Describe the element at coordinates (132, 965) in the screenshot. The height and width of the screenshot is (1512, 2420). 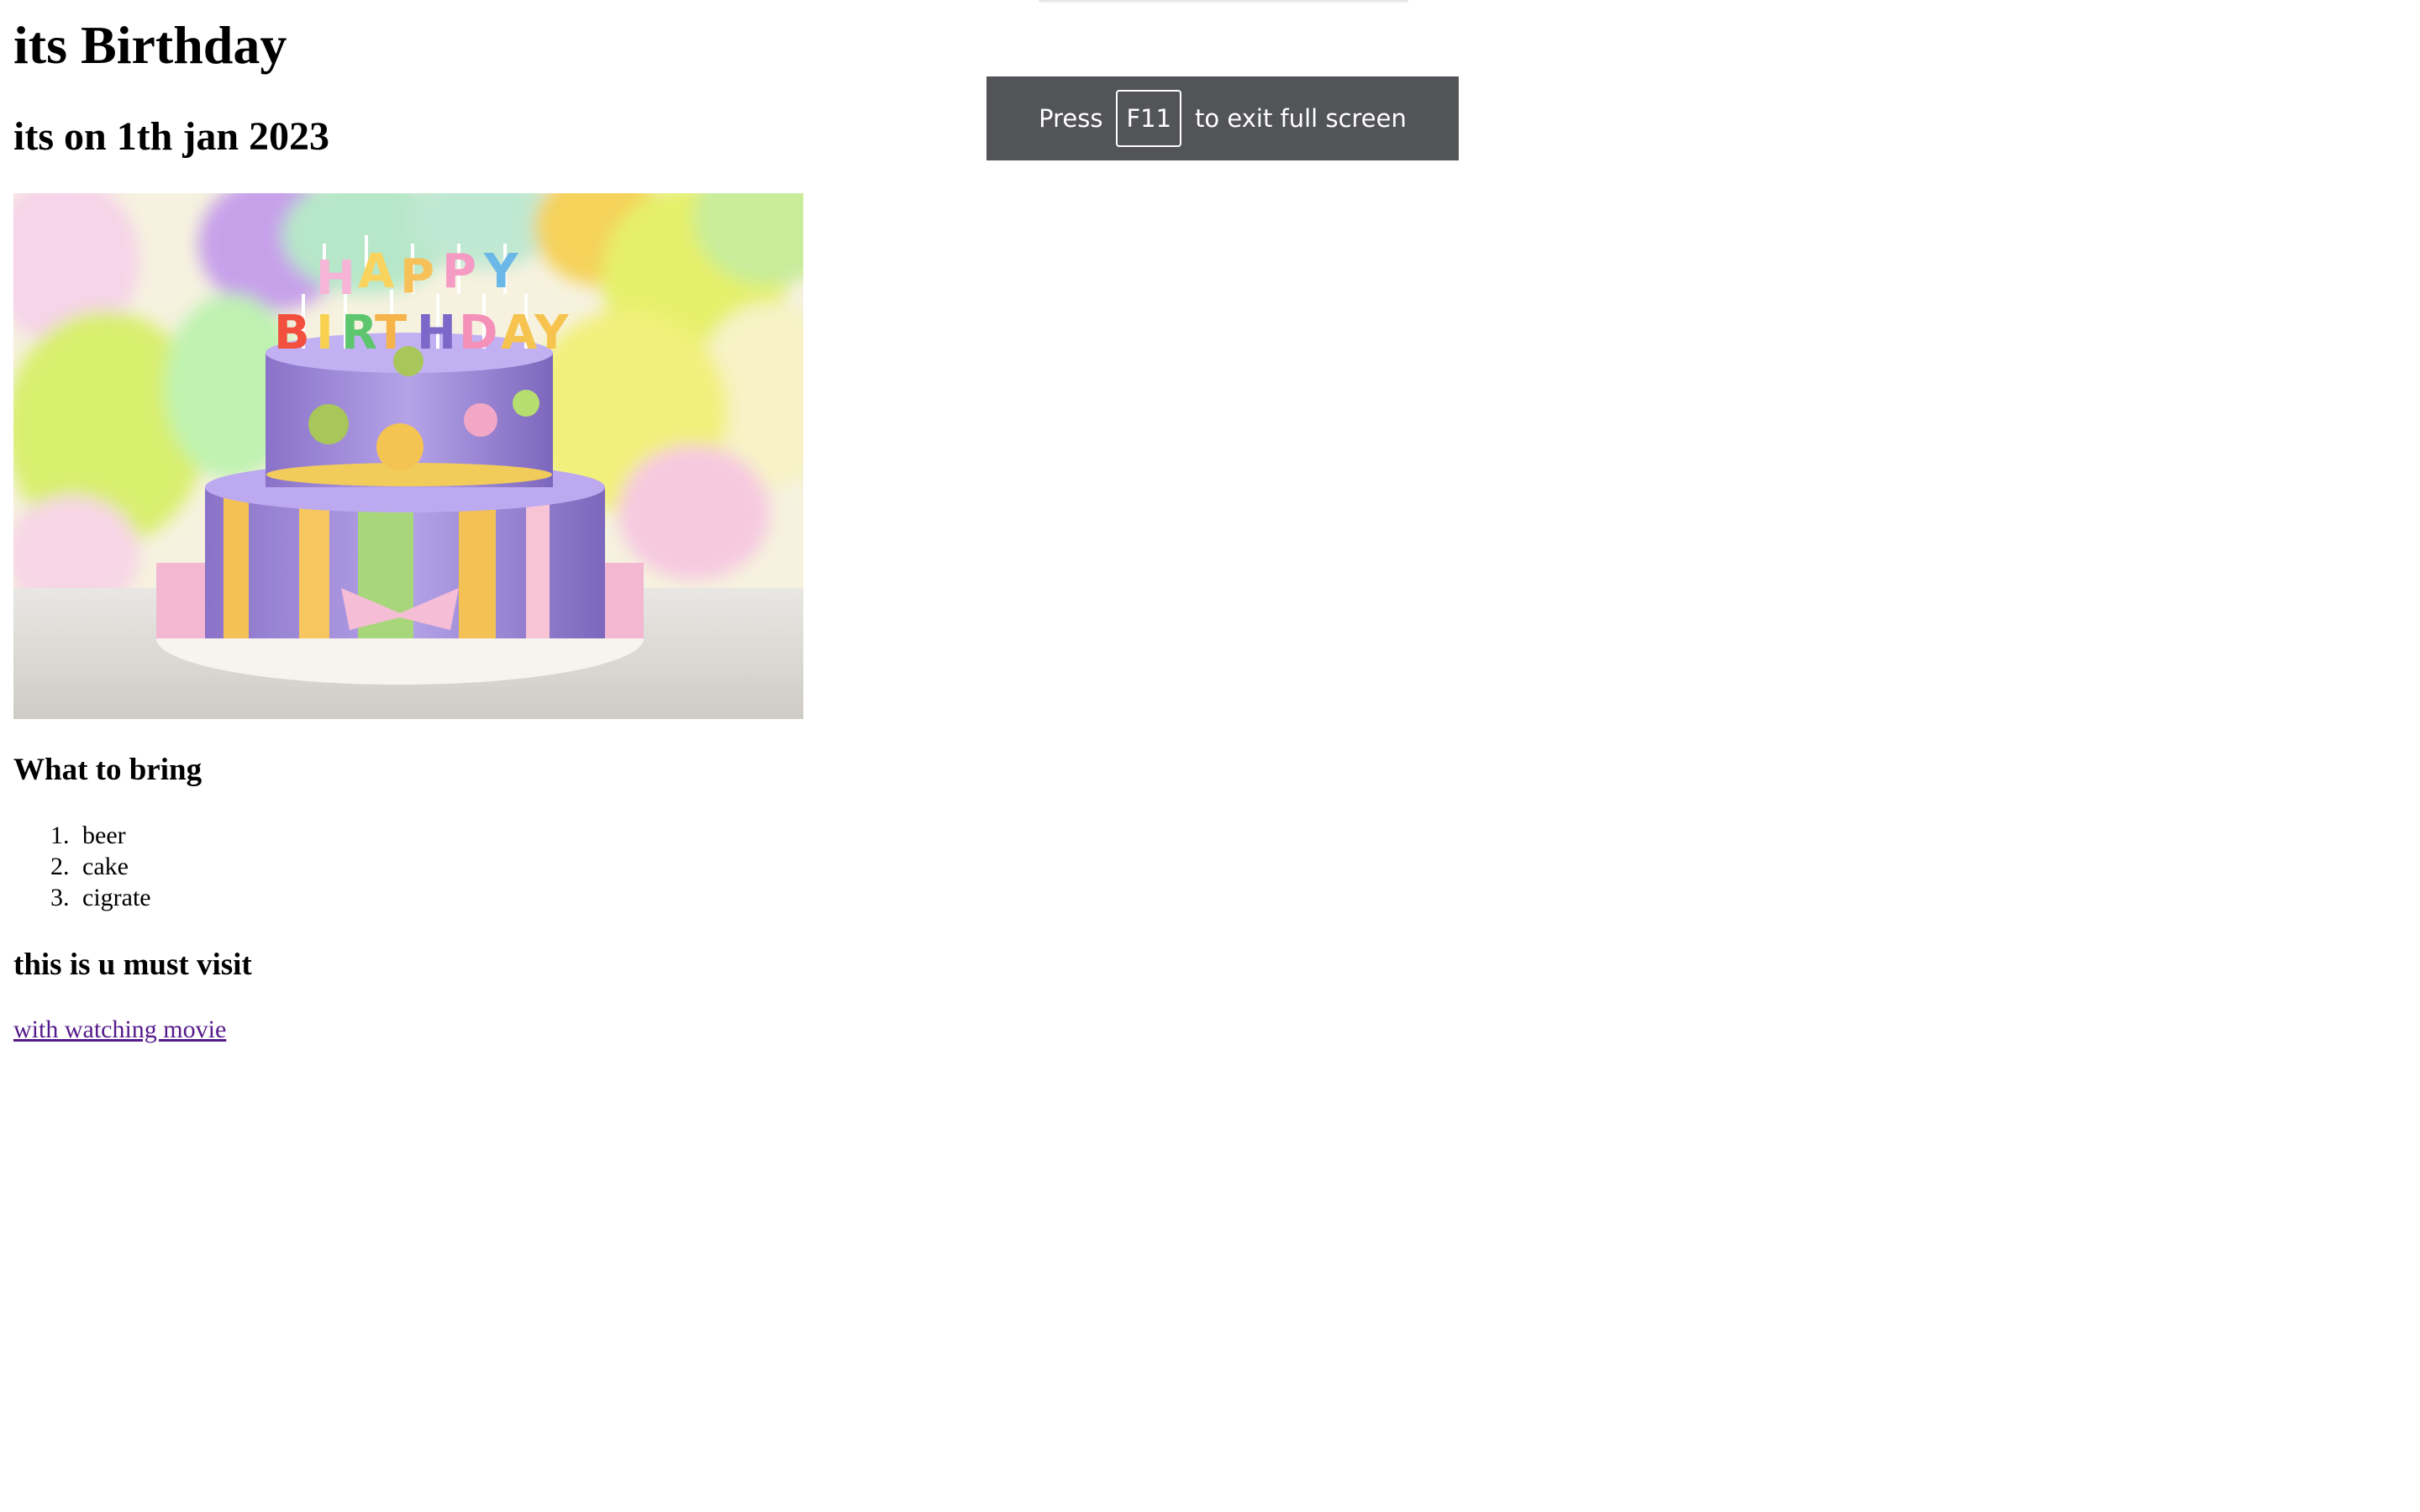
I see `visit-heading: this is u must visit` at that location.